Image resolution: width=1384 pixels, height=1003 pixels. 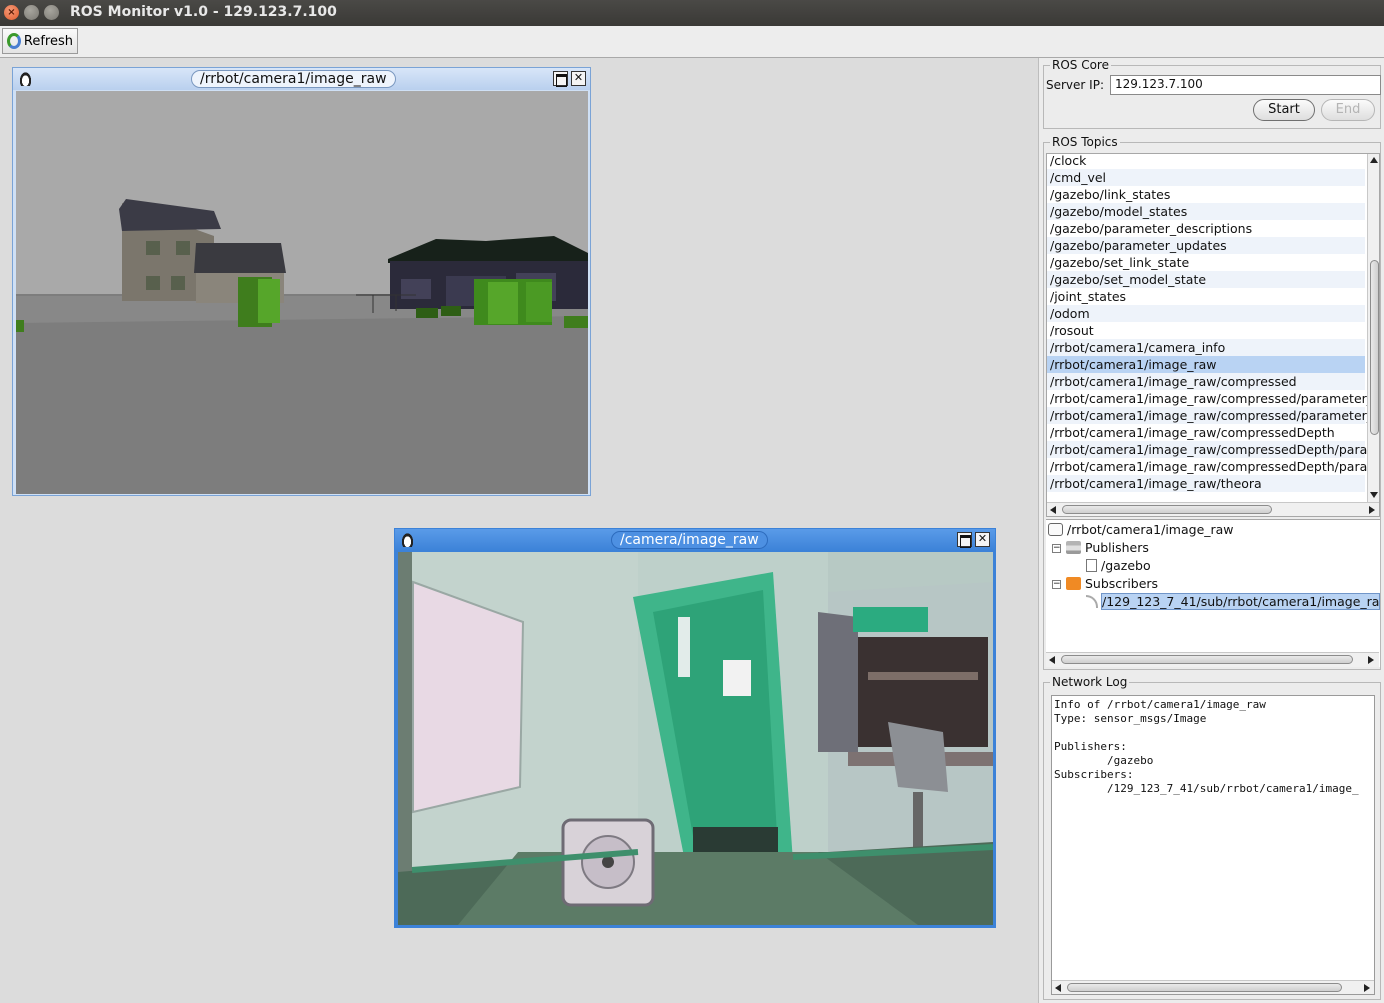 I want to click on topics-vscroll-thumb, so click(x=1374, y=347).